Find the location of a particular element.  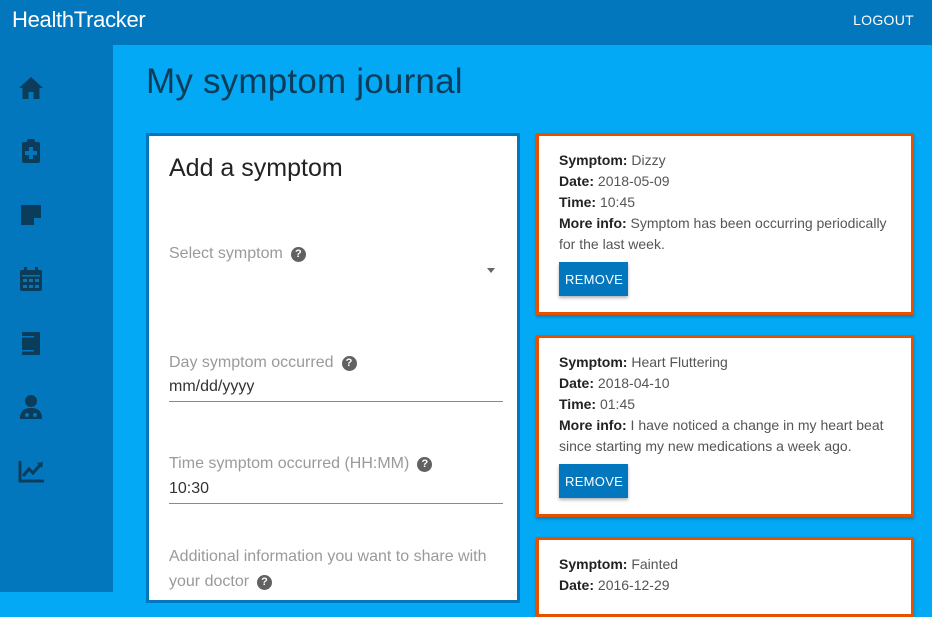

entry-time: Time: 01:45 is located at coordinates (726, 404).